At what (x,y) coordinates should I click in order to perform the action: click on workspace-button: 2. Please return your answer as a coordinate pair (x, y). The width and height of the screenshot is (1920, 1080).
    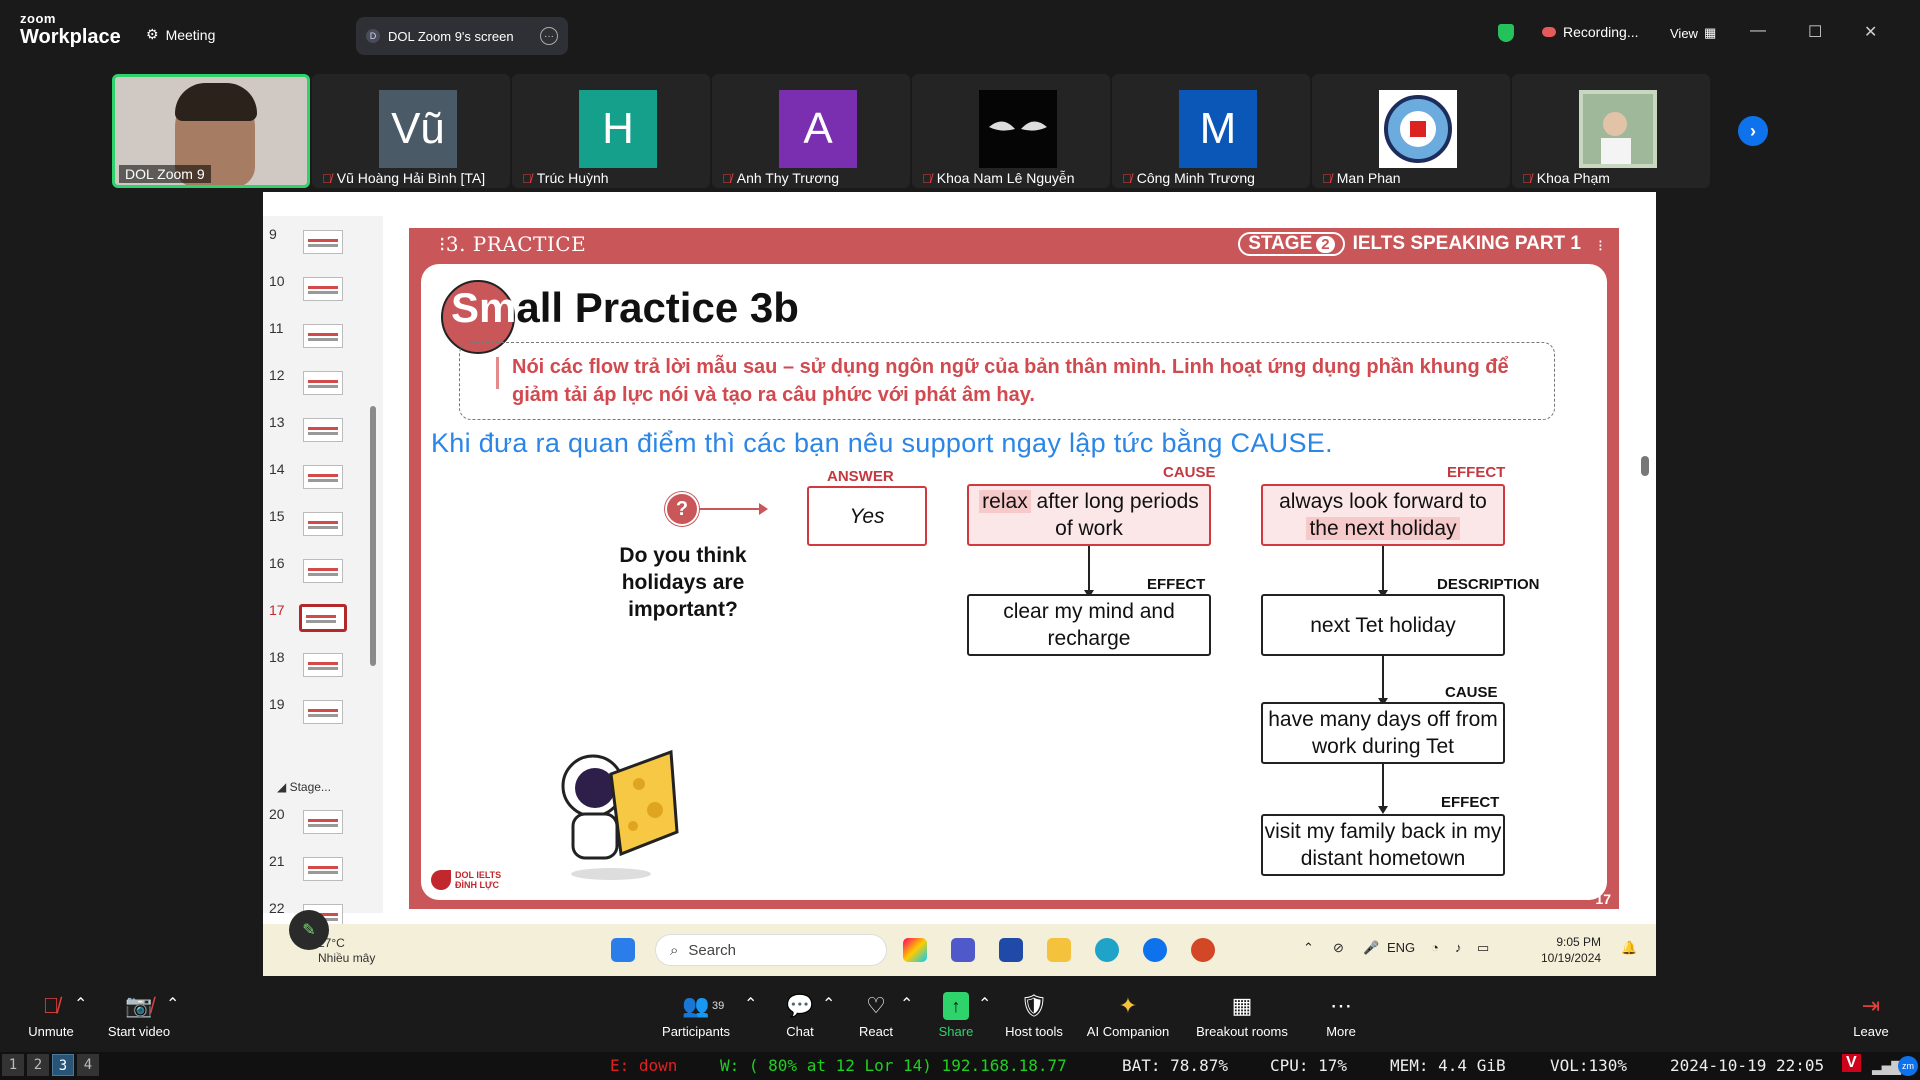
    Looking at the image, I should click on (38, 1065).